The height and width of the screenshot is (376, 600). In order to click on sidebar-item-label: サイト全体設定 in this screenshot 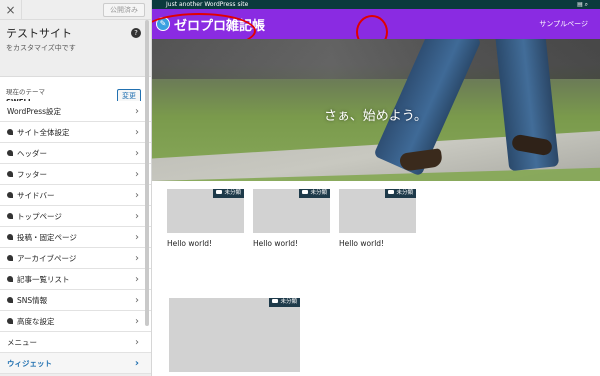, I will do `click(43, 132)`.